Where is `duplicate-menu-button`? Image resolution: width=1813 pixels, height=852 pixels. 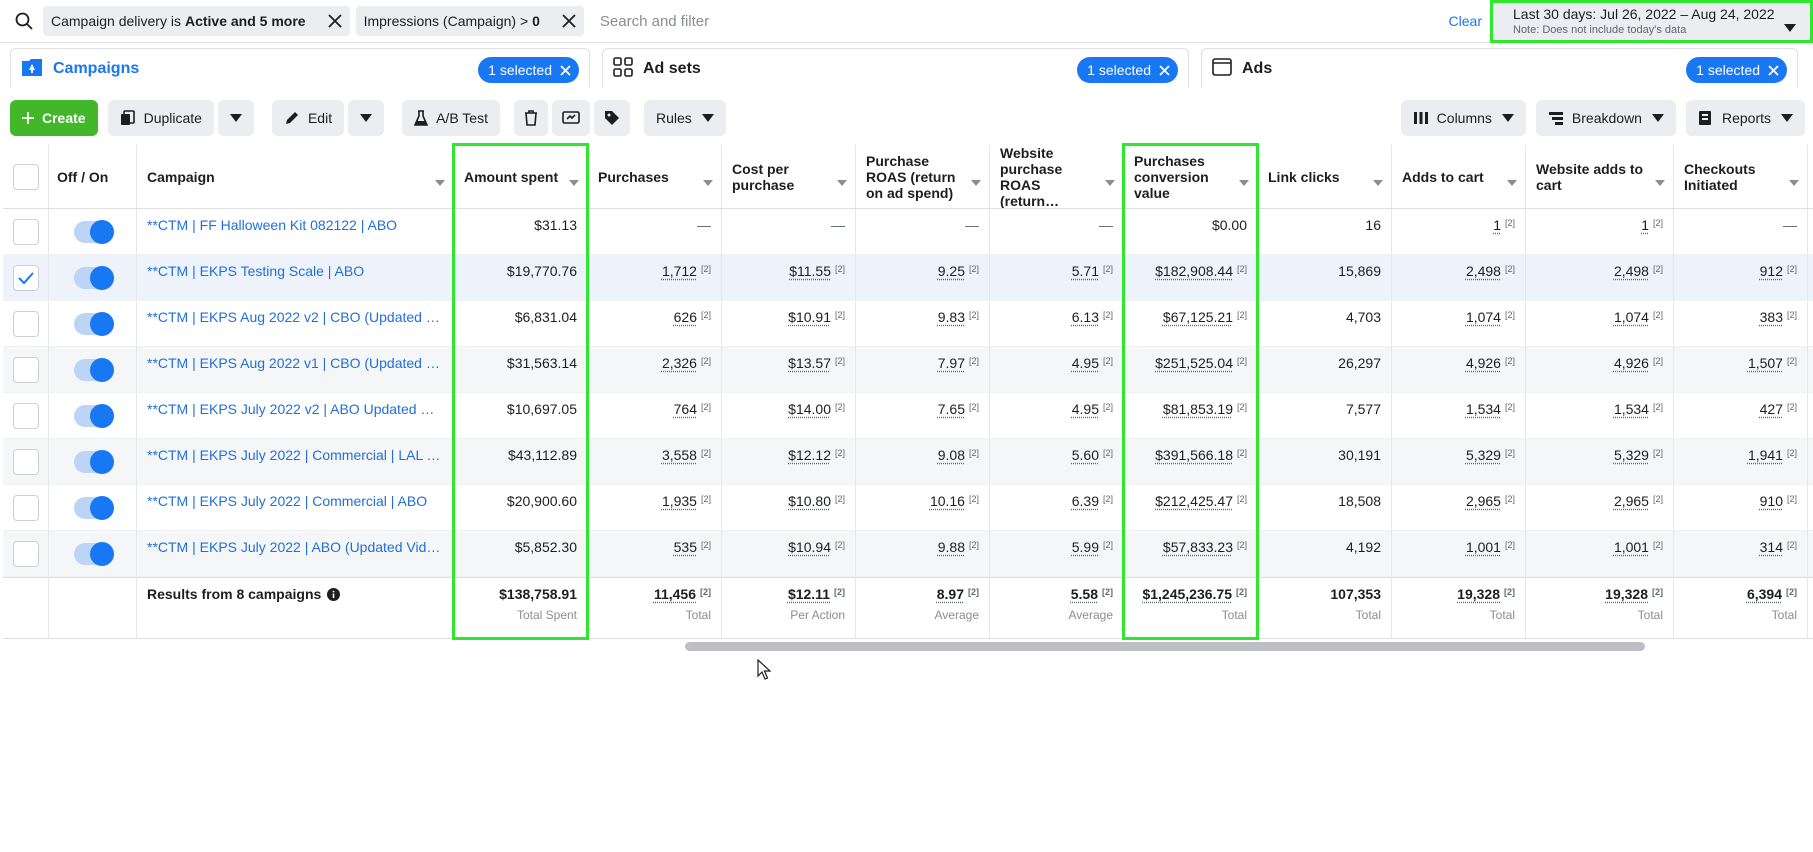 duplicate-menu-button is located at coordinates (235, 118).